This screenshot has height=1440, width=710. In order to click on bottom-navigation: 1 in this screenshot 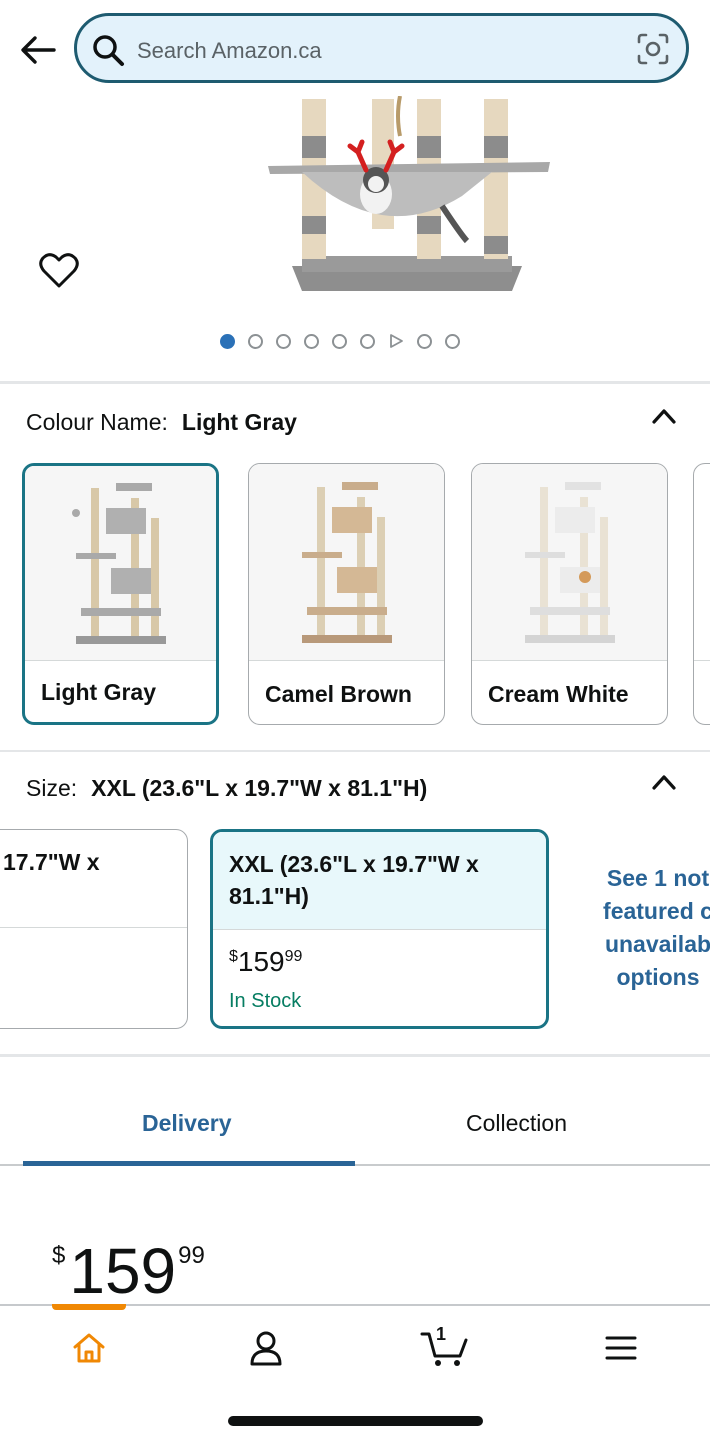, I will do `click(355, 1372)`.